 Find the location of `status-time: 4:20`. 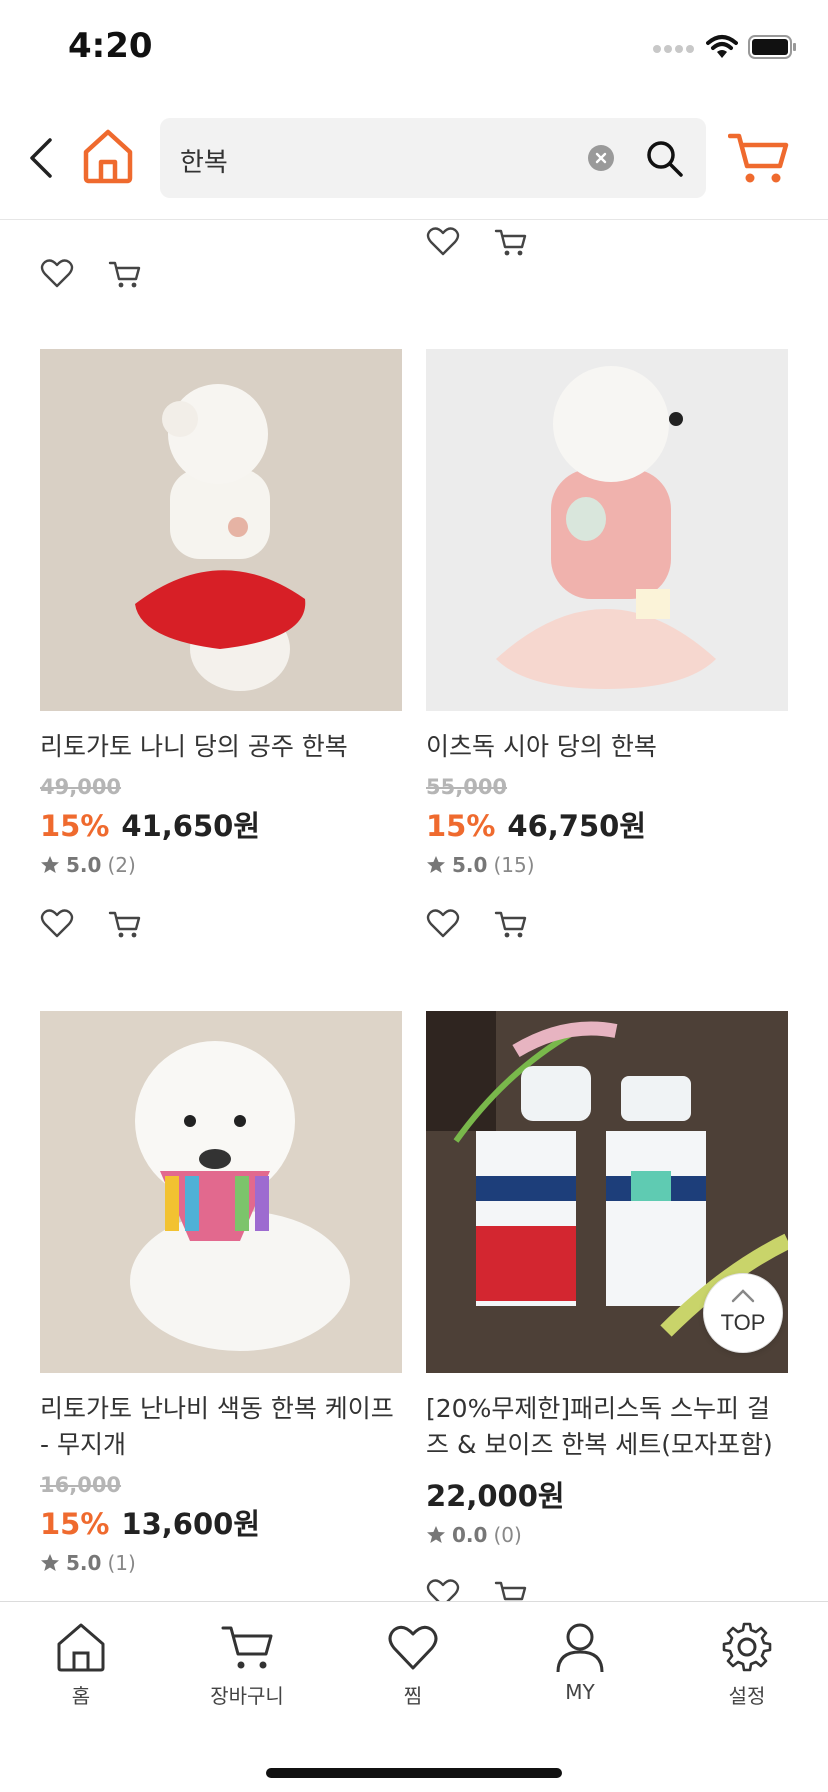

status-time: 4:20 is located at coordinates (110, 46).